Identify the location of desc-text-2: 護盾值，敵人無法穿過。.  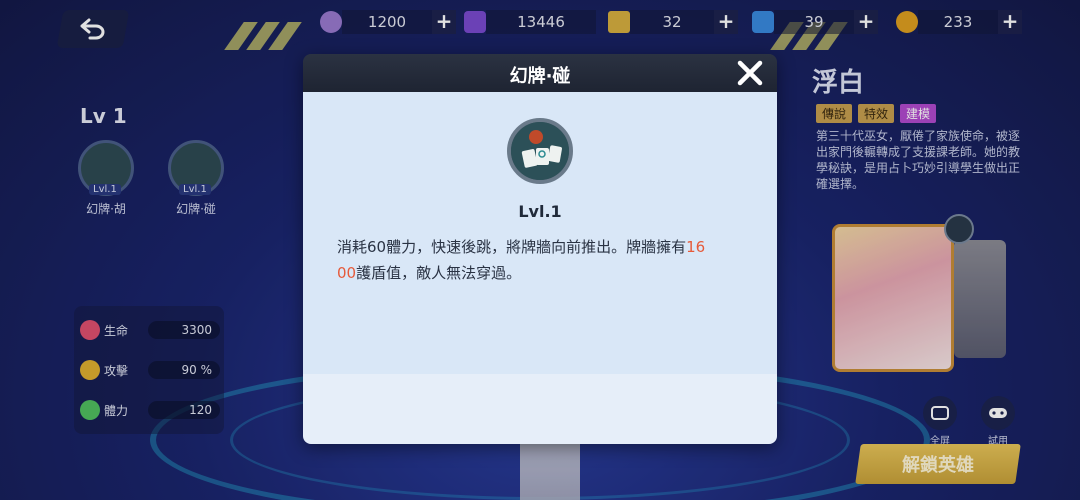
(439, 273).